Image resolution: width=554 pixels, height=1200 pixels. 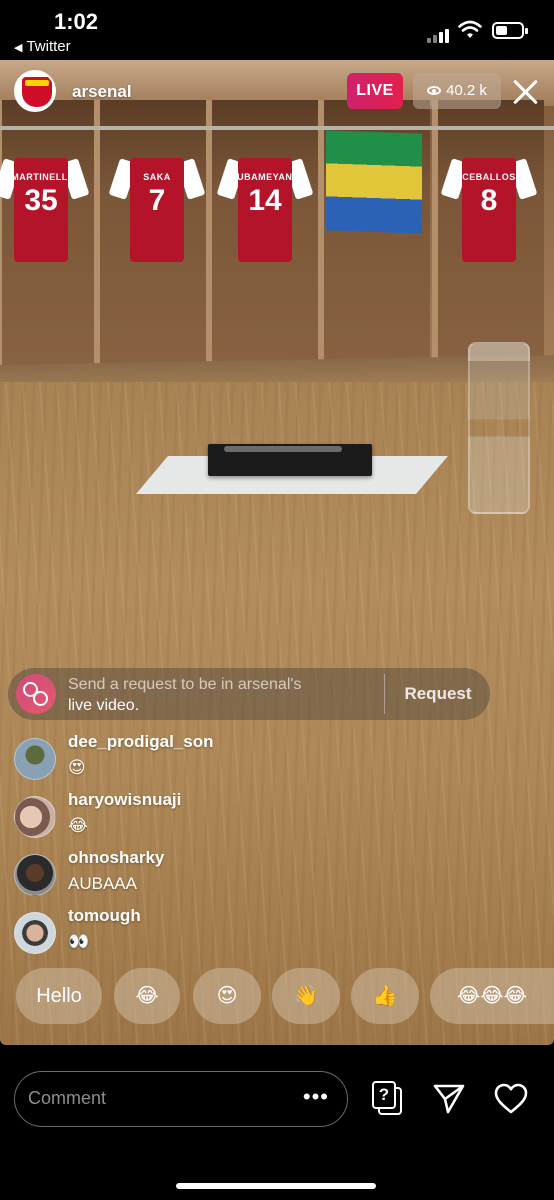 I want to click on jersey-number: 35, so click(x=41, y=200).